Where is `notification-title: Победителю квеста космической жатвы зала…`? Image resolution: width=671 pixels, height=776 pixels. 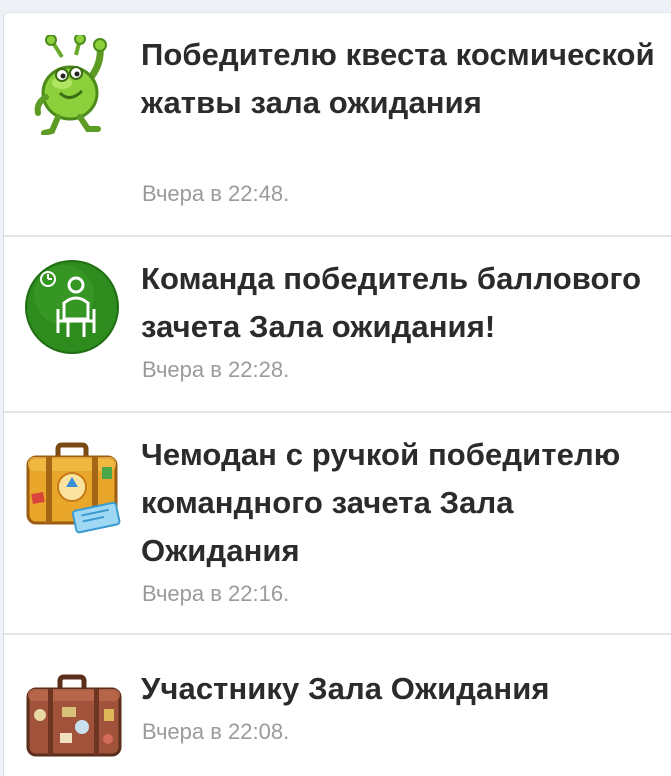 notification-title: Победителю квеста космической жатвы зала… is located at coordinates (402, 79).